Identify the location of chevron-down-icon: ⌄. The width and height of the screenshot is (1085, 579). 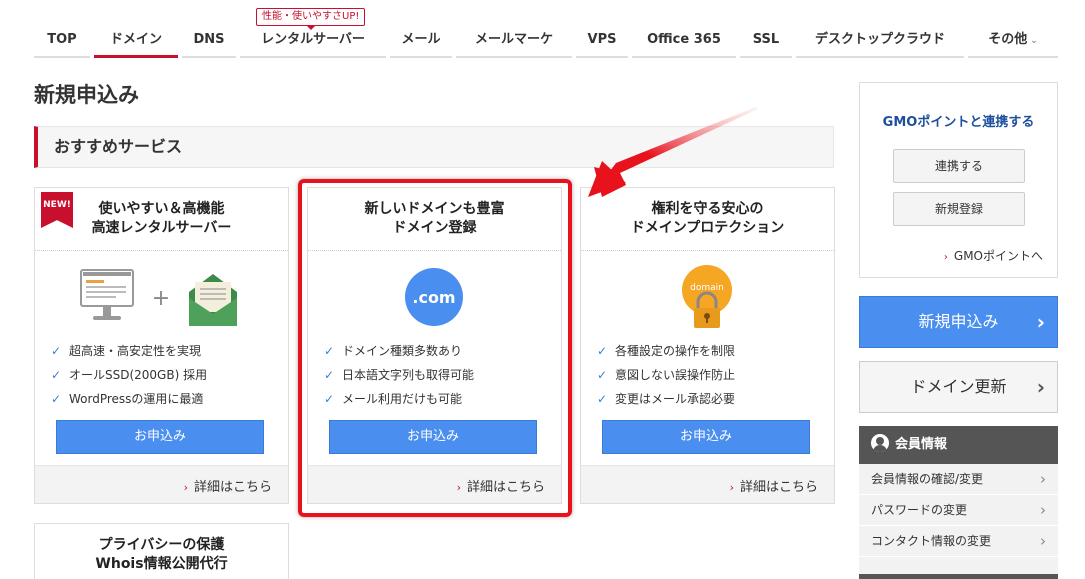
(1034, 41).